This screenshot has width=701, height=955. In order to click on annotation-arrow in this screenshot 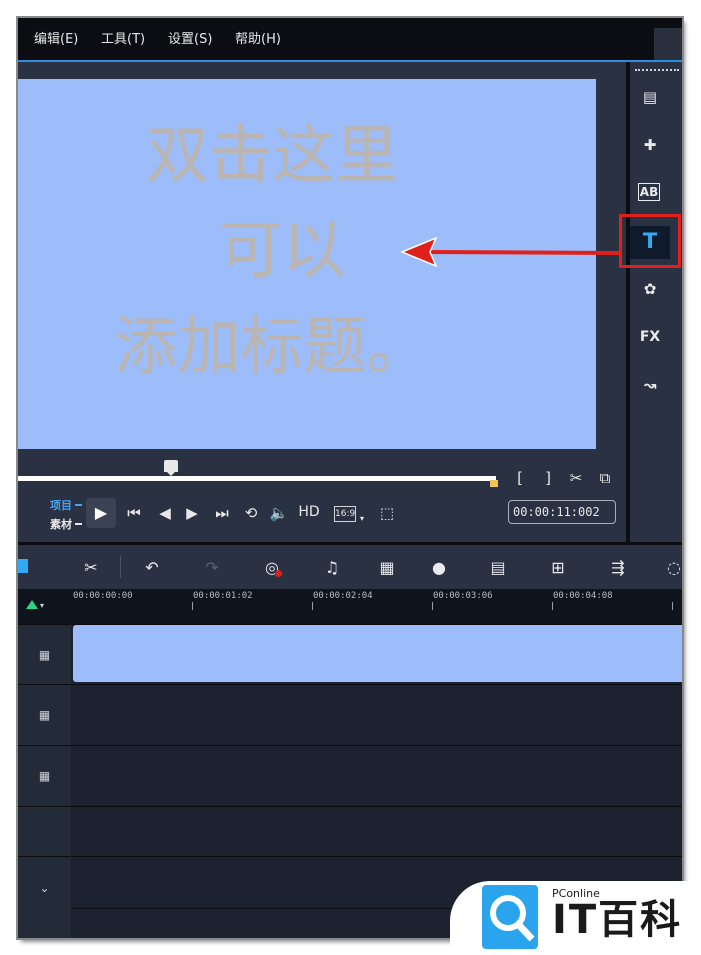, I will do `click(510, 252)`.